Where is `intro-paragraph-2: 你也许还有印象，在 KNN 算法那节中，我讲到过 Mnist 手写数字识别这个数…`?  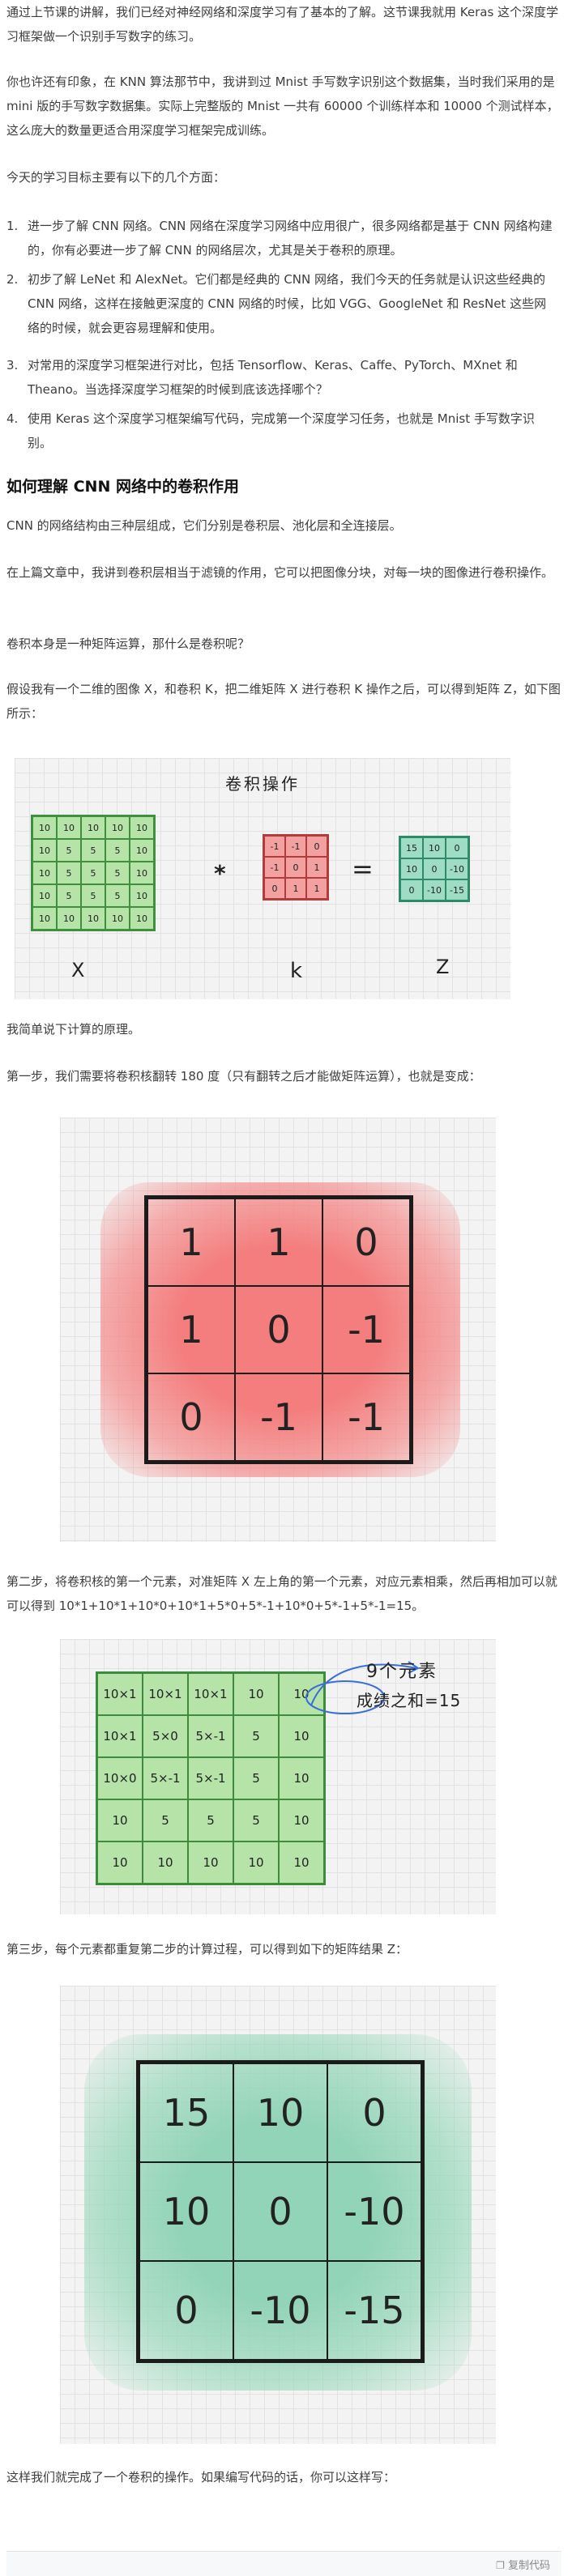
intro-paragraph-2: 你也许还有印象，在 KNN 算法那节中，我讲到过 Mnist 手写数字识别这个数… is located at coordinates (282, 106).